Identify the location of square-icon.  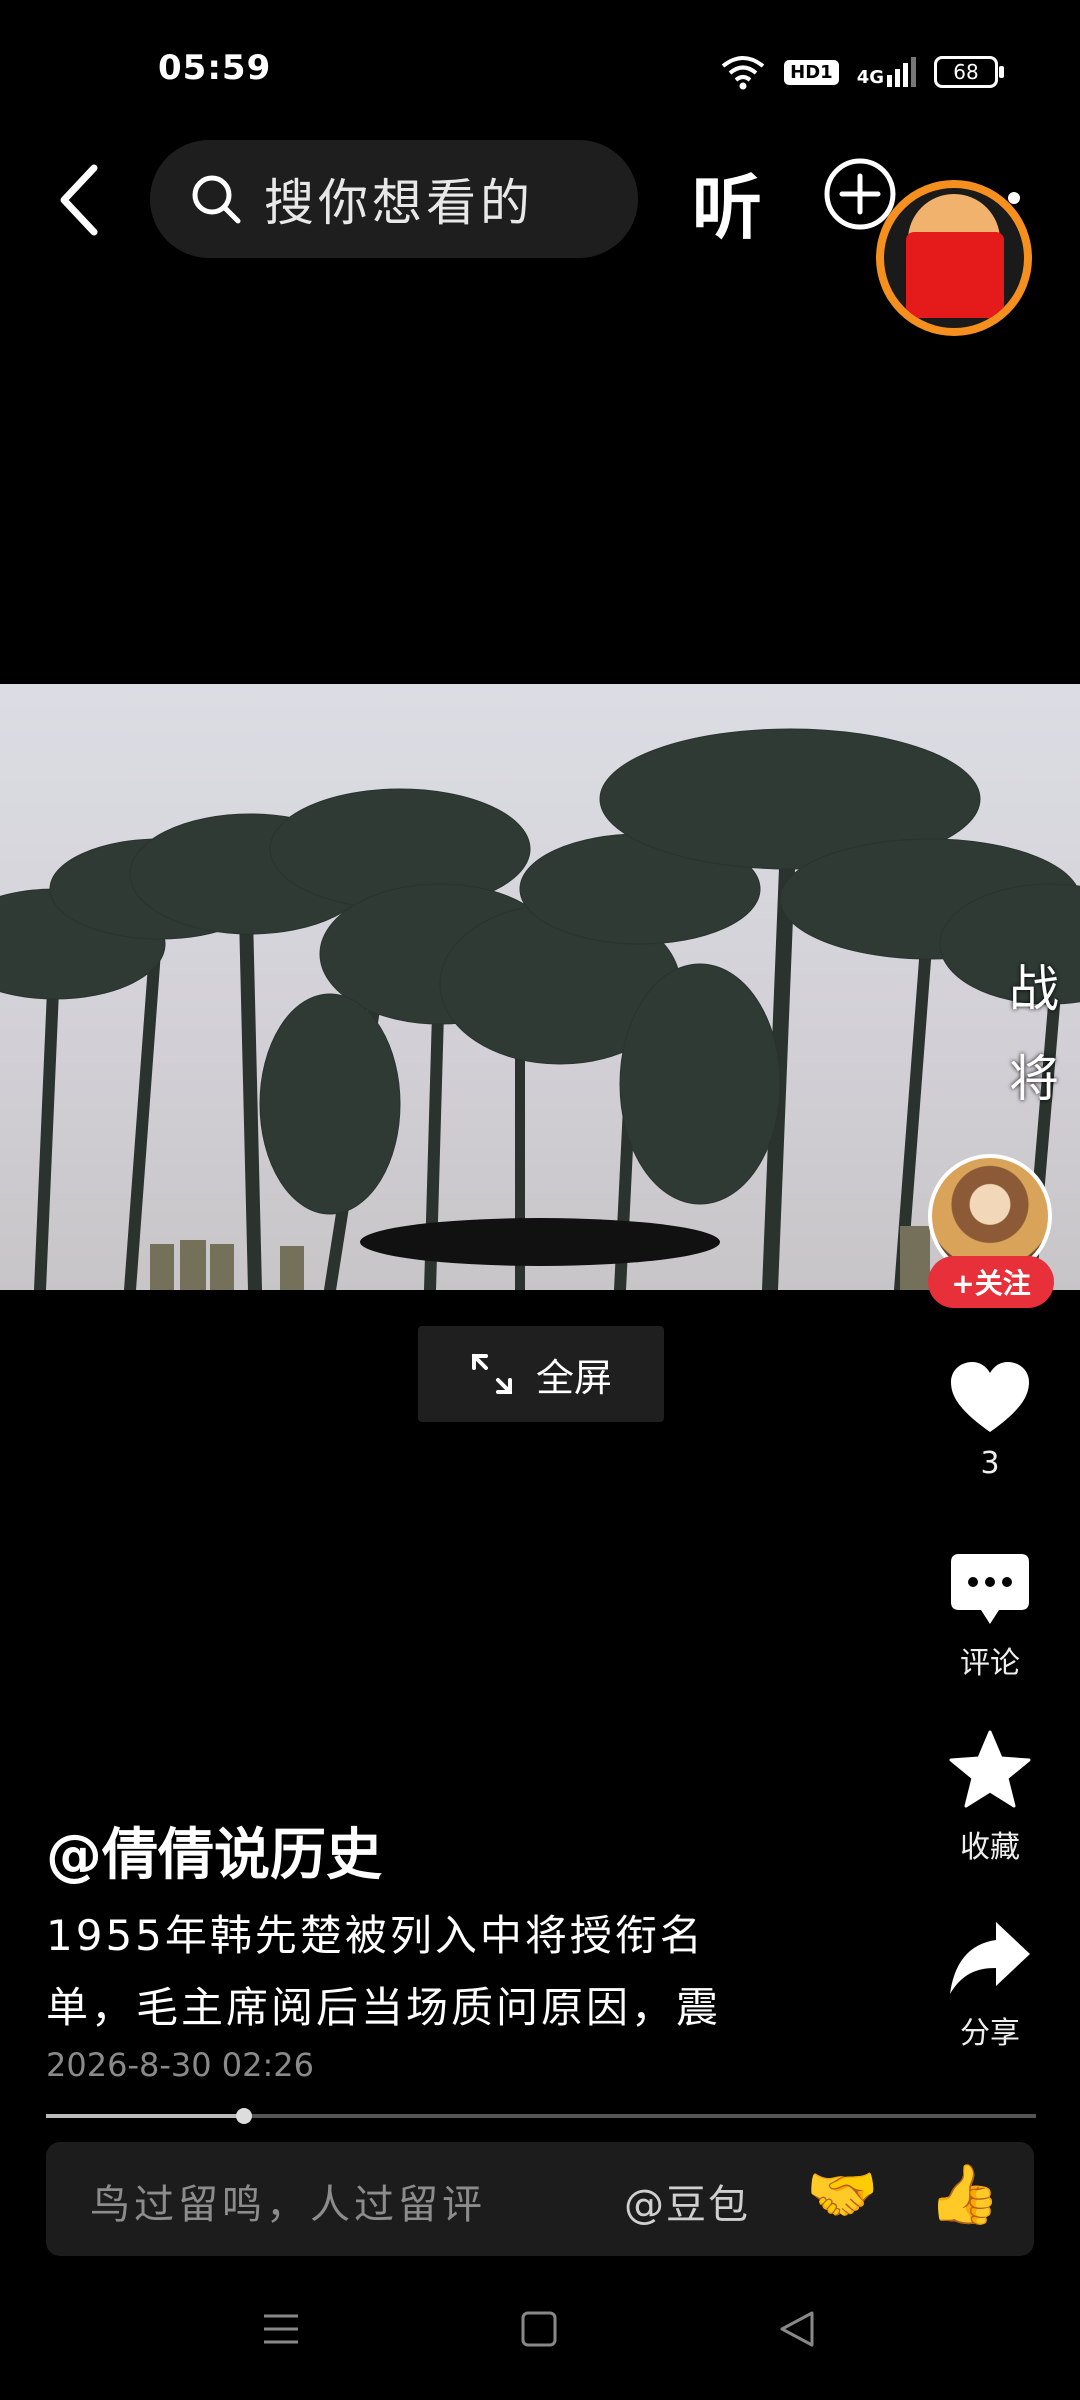
(539, 2329).